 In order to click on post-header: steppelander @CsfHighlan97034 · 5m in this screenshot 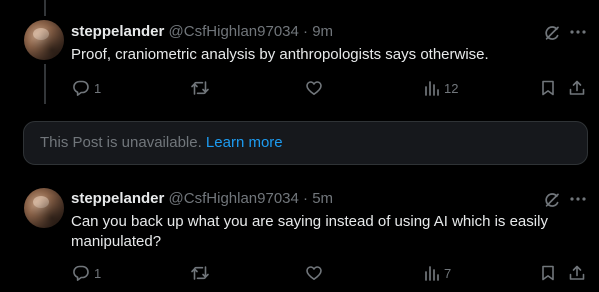, I will do `click(202, 199)`.